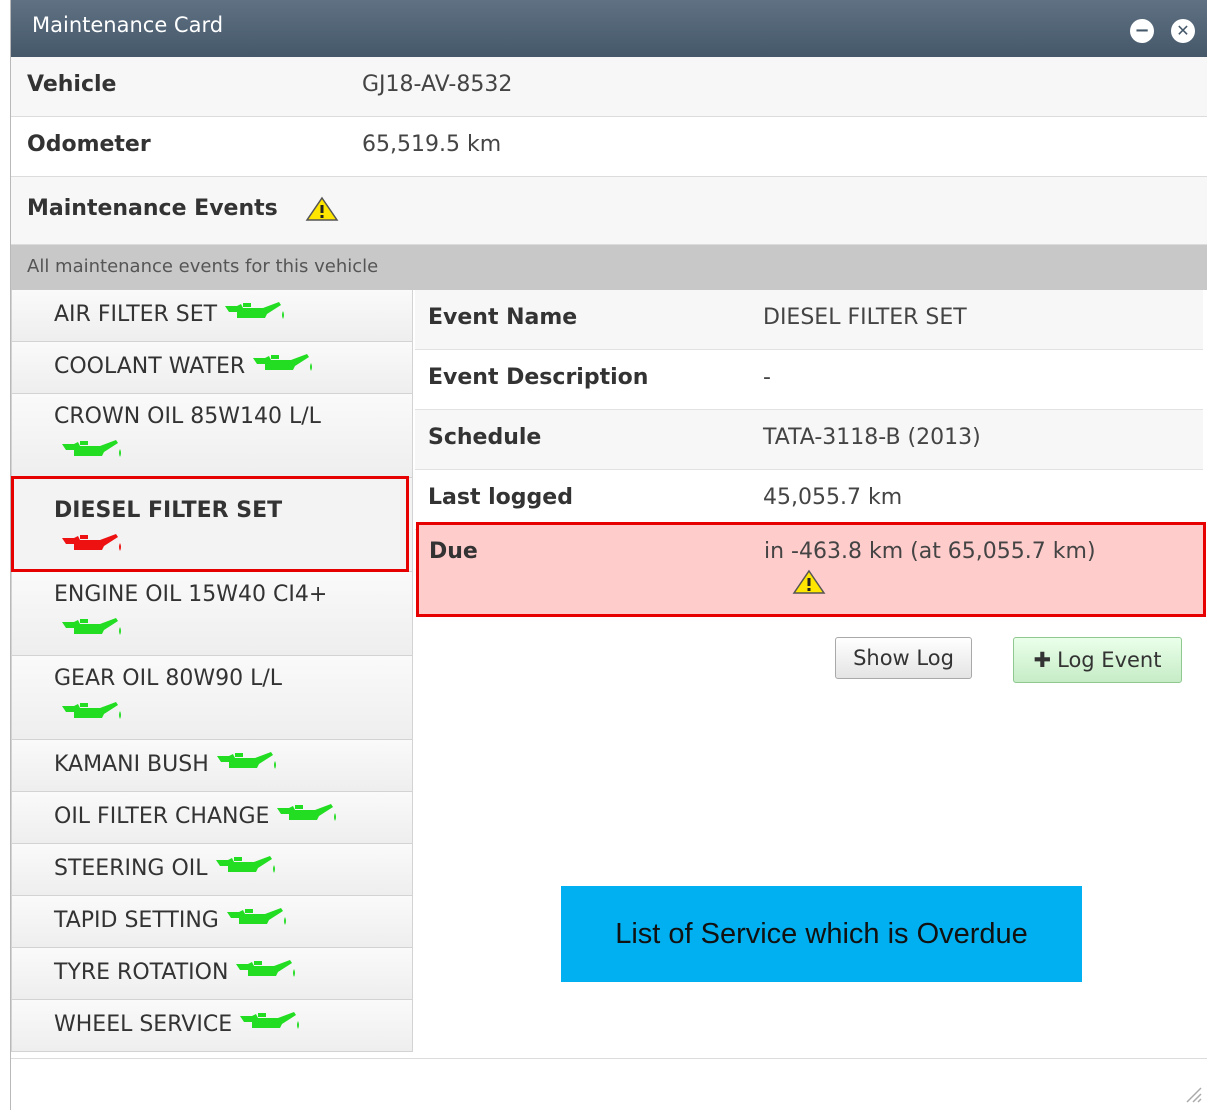 This screenshot has height=1110, width=1207. What do you see at coordinates (609, 267) in the screenshot?
I see `events-subheader: All maintenance events for this vehicle` at bounding box center [609, 267].